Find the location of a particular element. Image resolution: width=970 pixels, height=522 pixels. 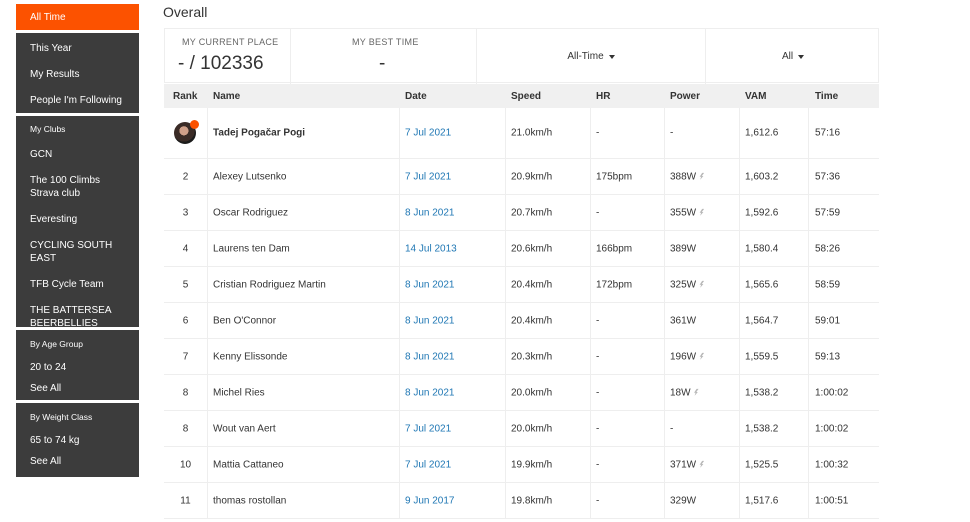

table-header: Rank Name Date Speed HR Power VAM Time is located at coordinates (521, 96).